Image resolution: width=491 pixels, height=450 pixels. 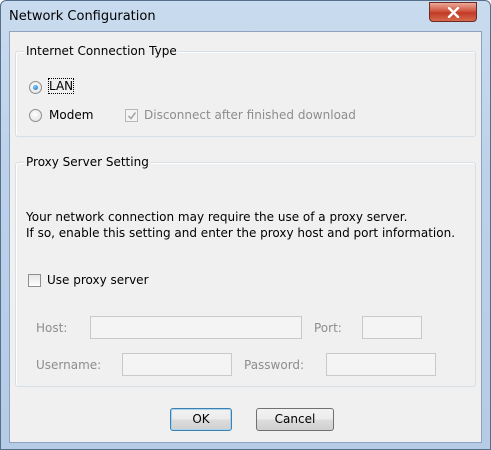 What do you see at coordinates (245, 16) in the screenshot?
I see `title-bar: Network Configuration` at bounding box center [245, 16].